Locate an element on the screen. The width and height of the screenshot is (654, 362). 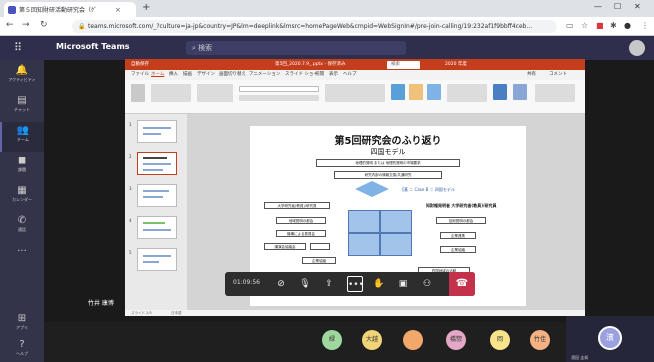
microphone-icon: 🎙 is located at coordinates (305, 284).